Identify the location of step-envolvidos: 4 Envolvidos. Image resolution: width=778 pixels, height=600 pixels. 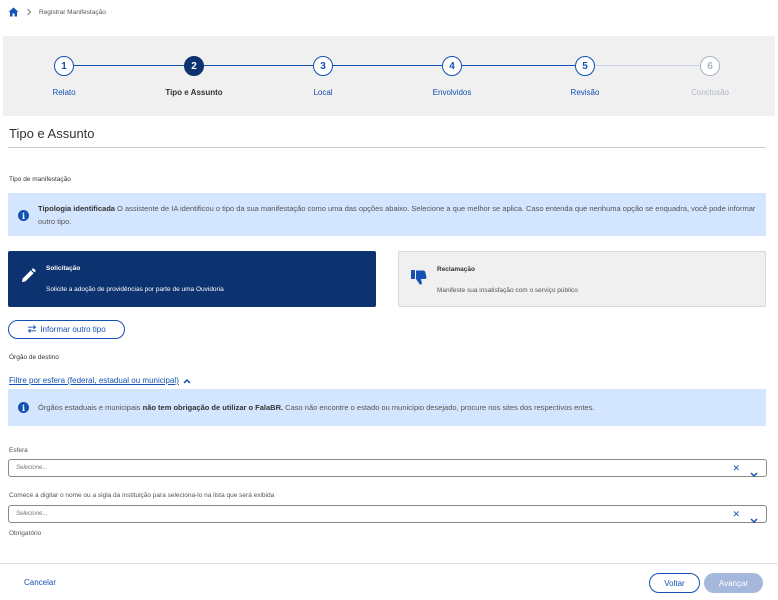
(452, 76).